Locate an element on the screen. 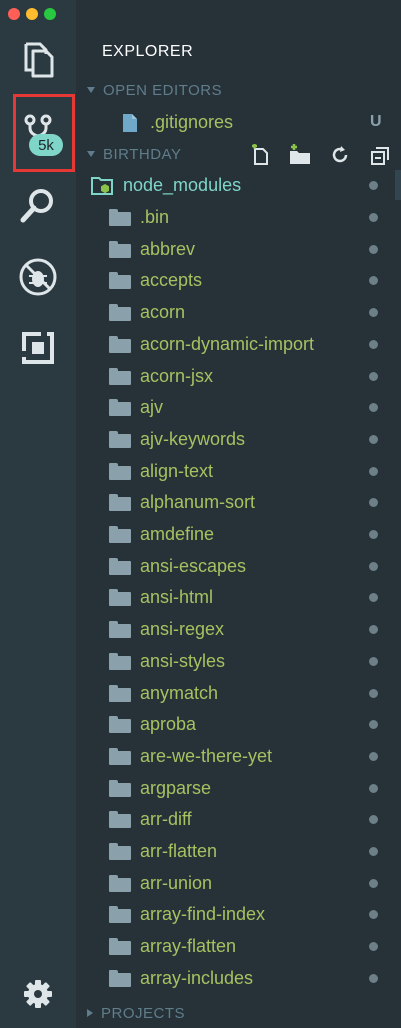 Image resolution: width=401 pixels, height=1028 pixels. file-icon is located at coordinates (130, 122).